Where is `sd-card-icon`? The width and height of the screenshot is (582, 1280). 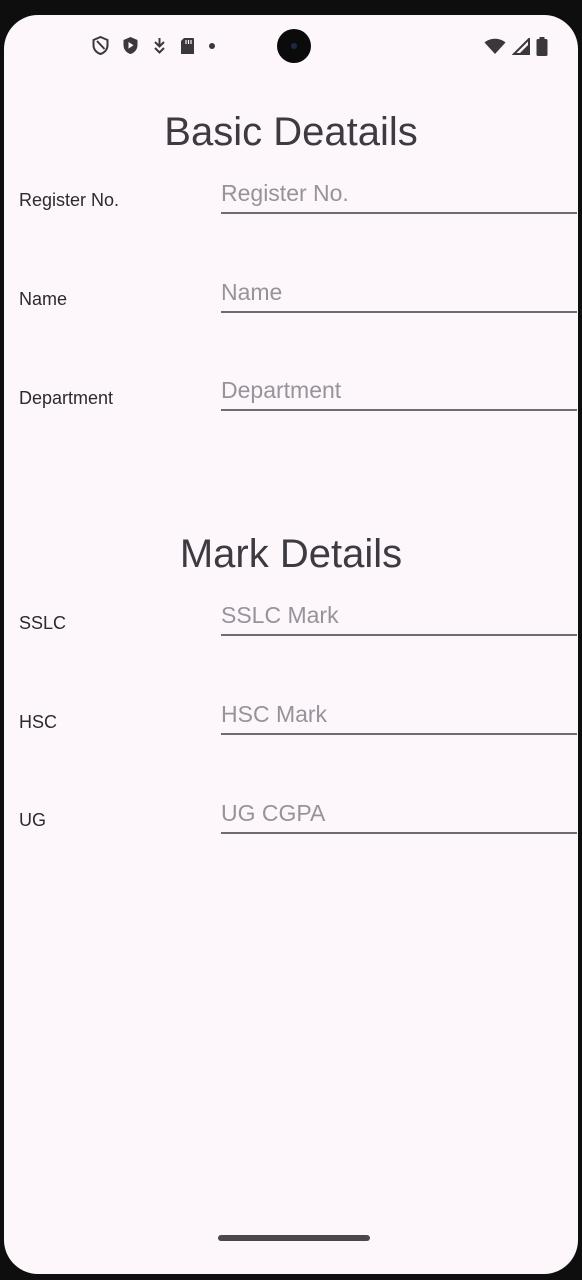 sd-card-icon is located at coordinates (187, 46).